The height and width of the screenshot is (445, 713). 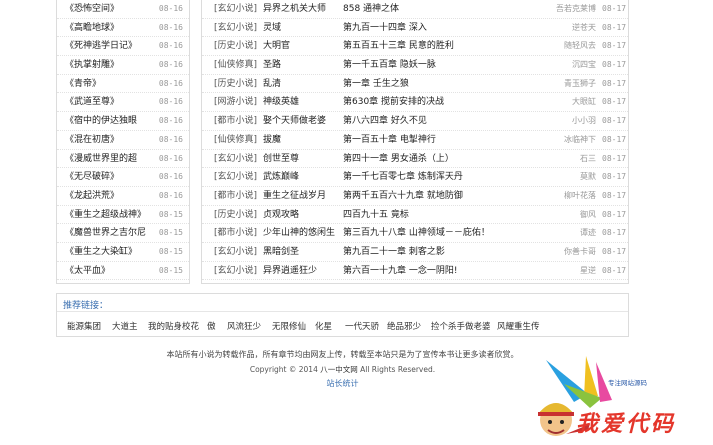 I want to click on book-title-link: 《宿中的伊达独眼, so click(x=112, y=121).